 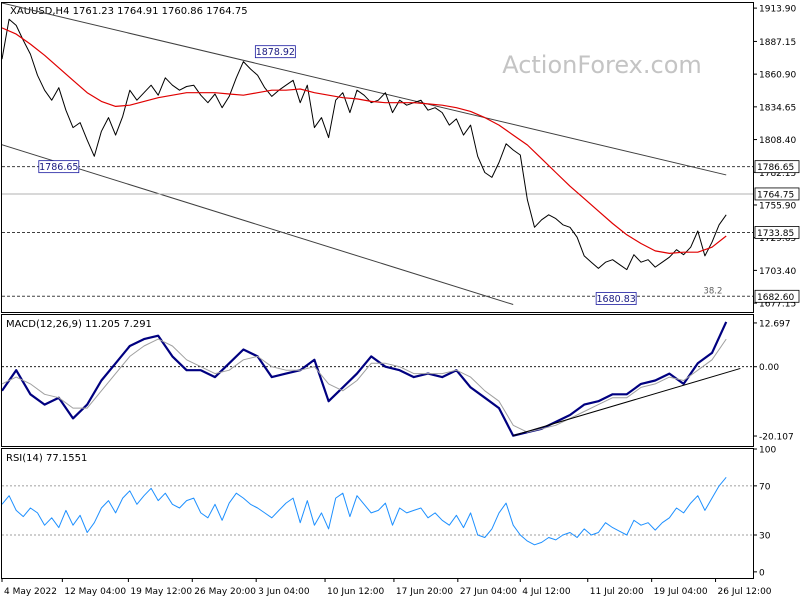 I want to click on x-tick-label: 4 May 2022, so click(x=30, y=592).